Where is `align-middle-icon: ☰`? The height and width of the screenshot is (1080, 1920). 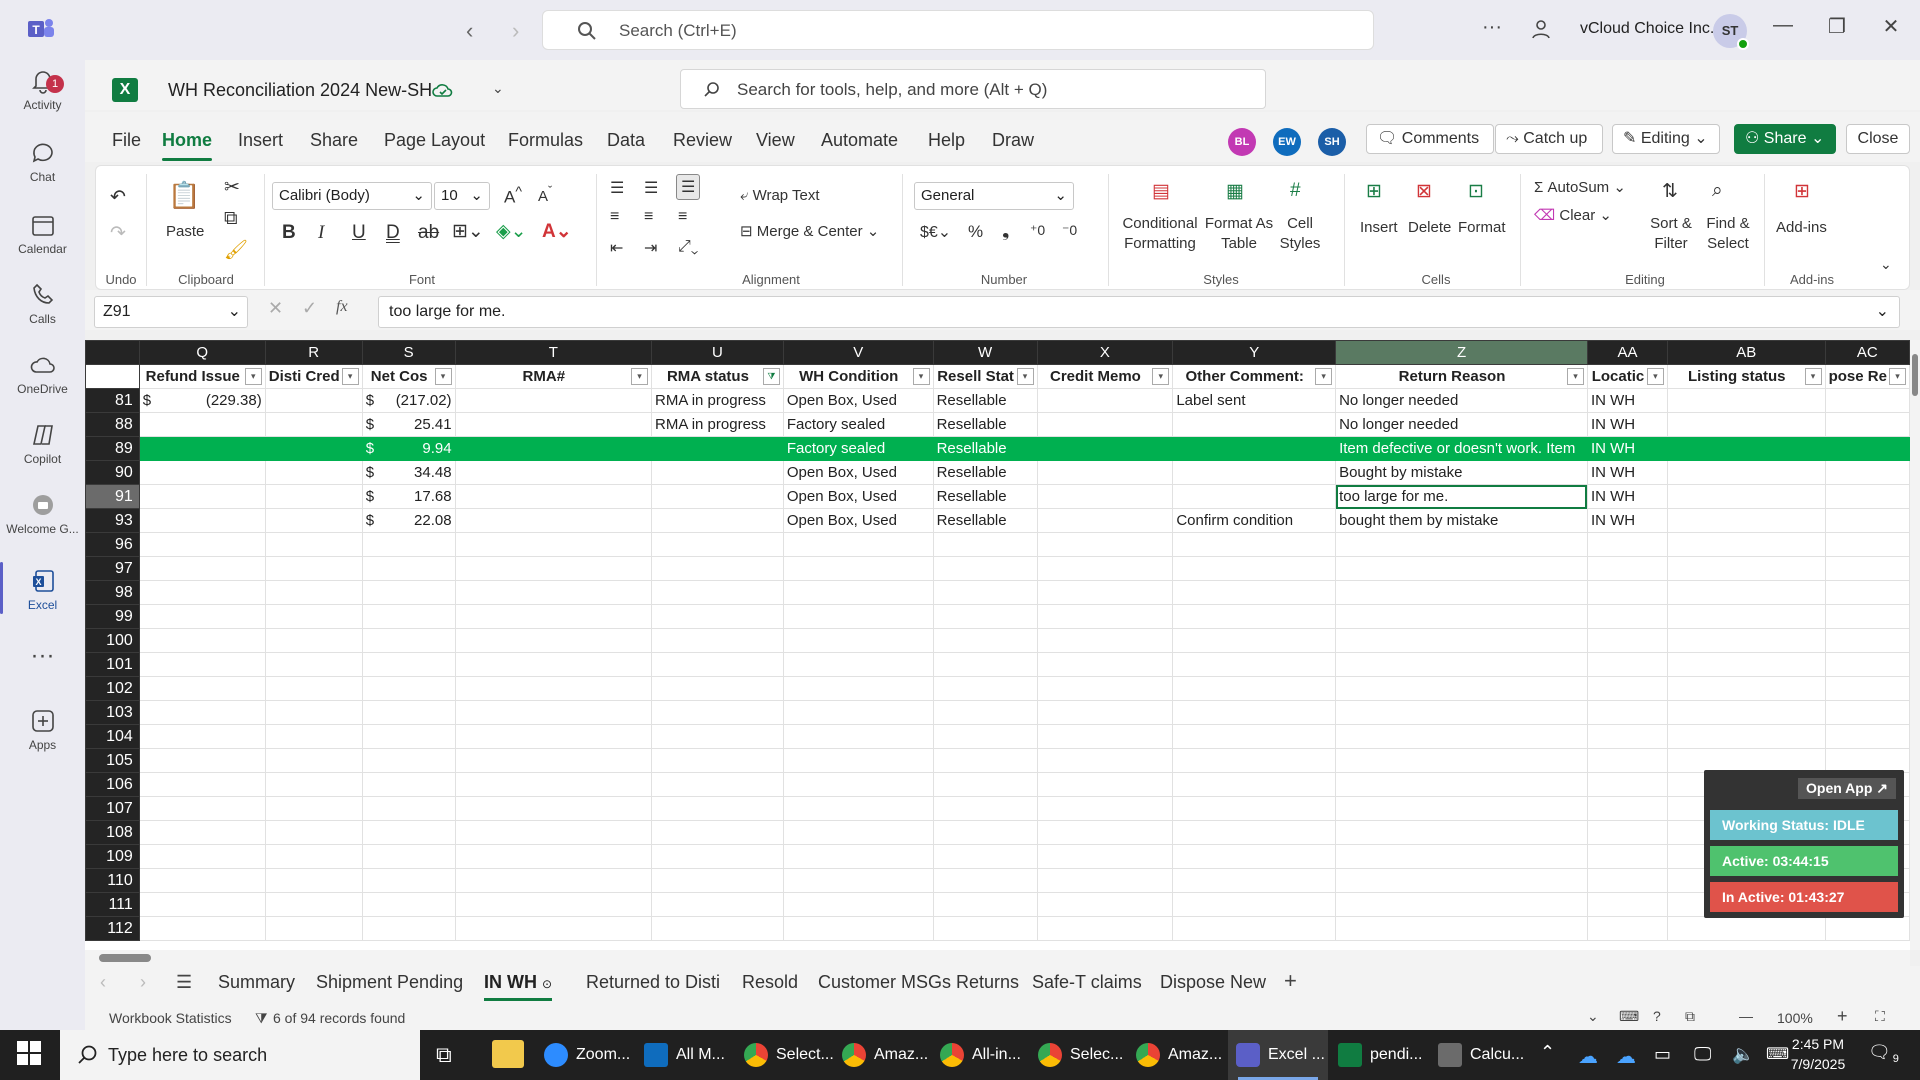
align-middle-icon: ☰ is located at coordinates (651, 188).